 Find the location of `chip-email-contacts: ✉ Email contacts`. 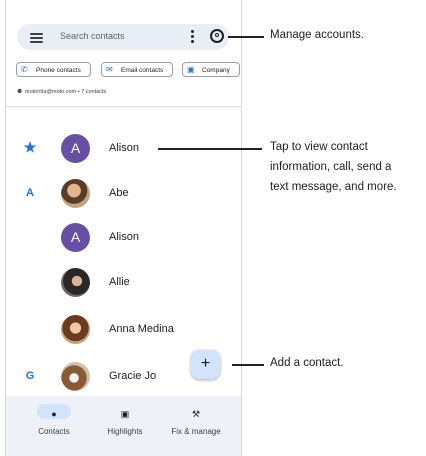

chip-email-contacts: ✉ Email contacts is located at coordinates (137, 69).